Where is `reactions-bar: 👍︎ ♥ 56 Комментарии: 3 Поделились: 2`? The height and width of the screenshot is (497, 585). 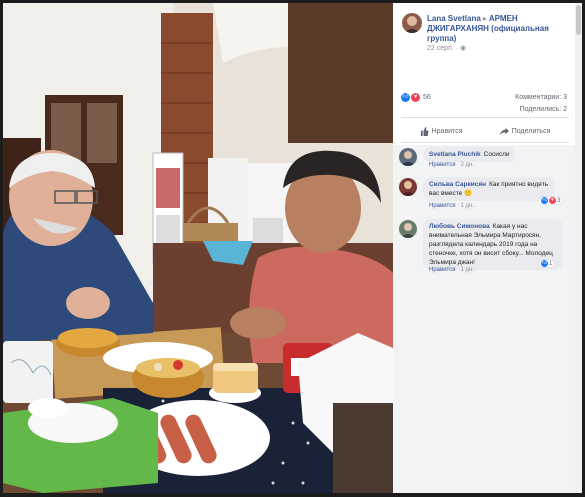
reactions-bar: 👍︎ ♥ 56 Комментарии: 3 Поделились: 2 is located at coordinates (485, 103).